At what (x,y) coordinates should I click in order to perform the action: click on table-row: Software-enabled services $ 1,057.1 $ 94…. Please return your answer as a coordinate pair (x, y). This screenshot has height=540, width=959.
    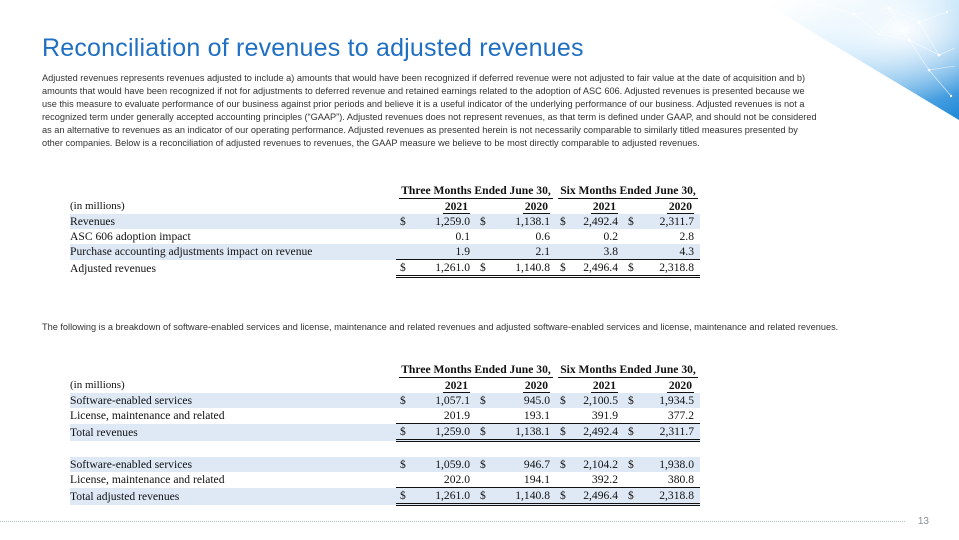
    Looking at the image, I should click on (385, 400).